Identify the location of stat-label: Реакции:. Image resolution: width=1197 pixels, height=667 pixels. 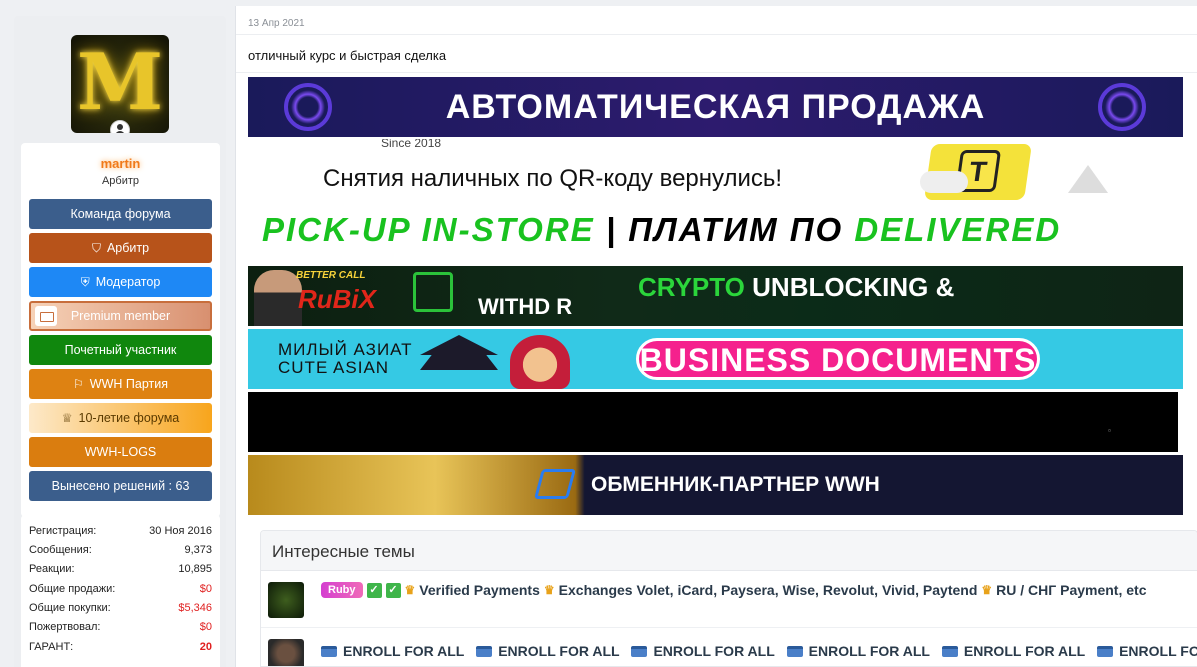
(52, 568).